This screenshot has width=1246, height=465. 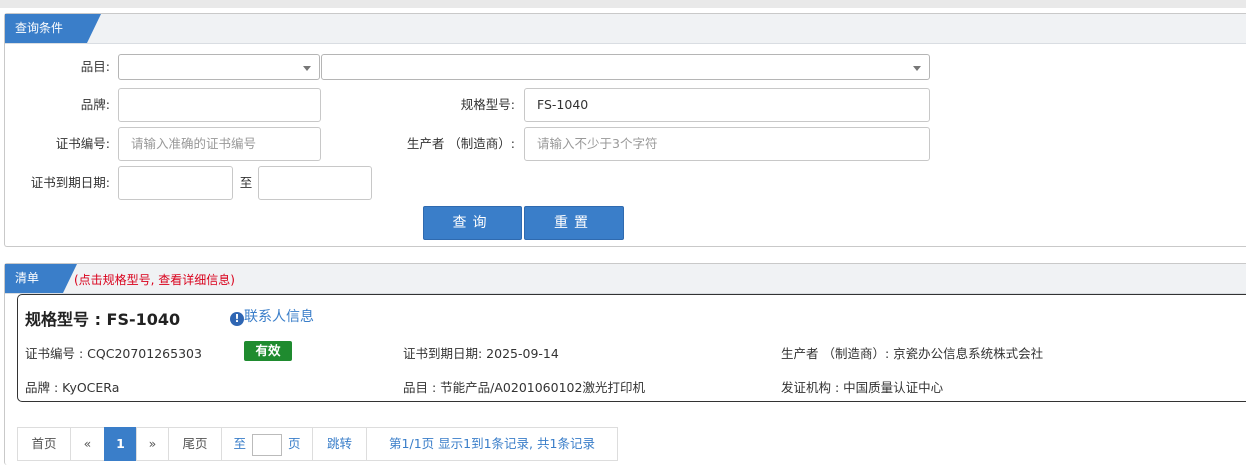 I want to click on tab-list: 清单, so click(x=41, y=278).